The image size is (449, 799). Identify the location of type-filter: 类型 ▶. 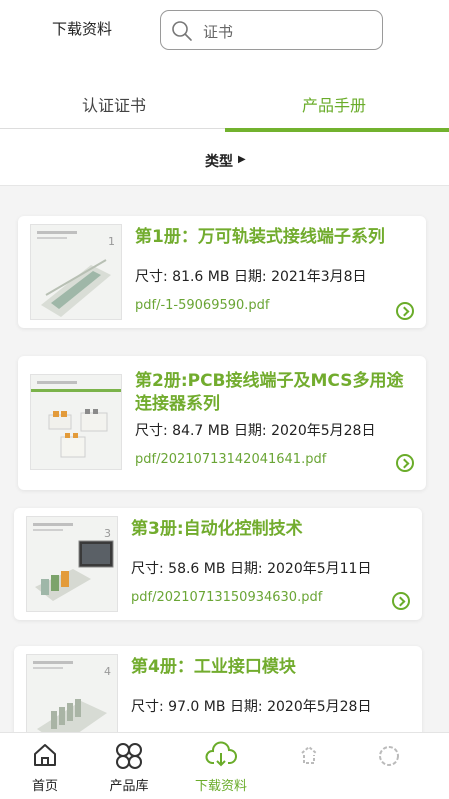
(224, 160).